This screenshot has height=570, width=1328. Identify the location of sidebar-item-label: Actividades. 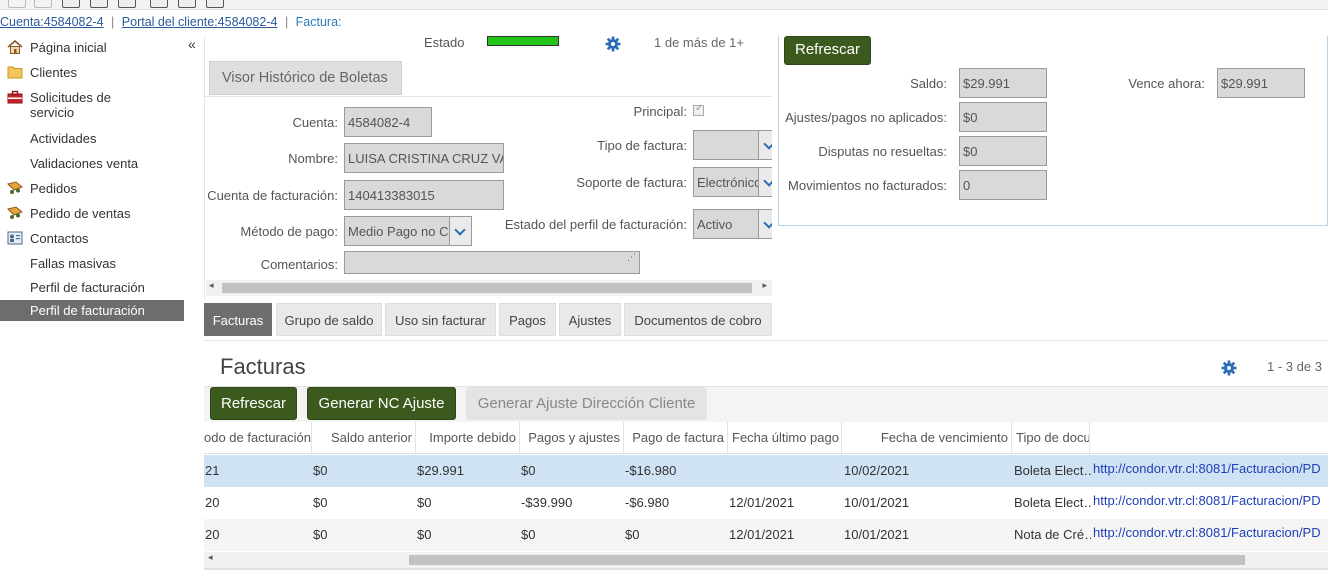
(63, 138).